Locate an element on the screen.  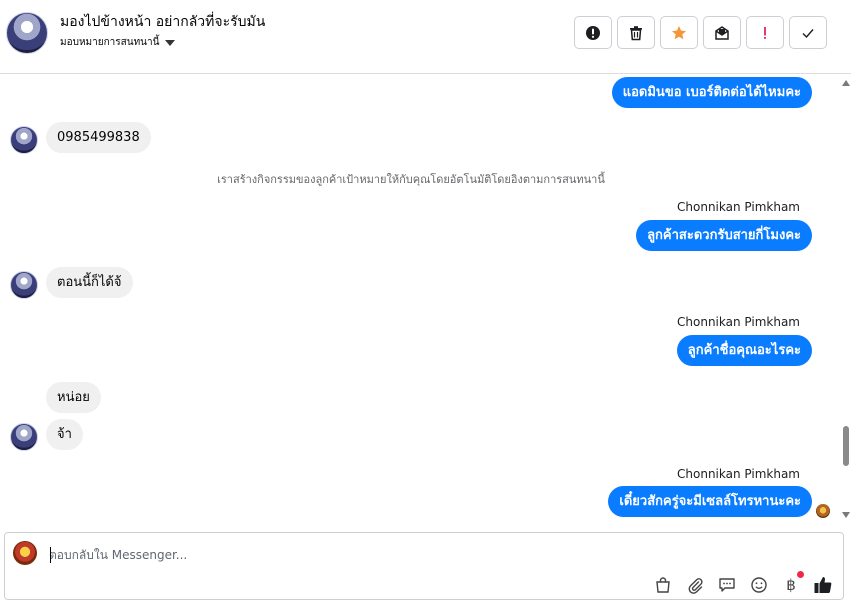
alert-circle-icon is located at coordinates (593, 32).